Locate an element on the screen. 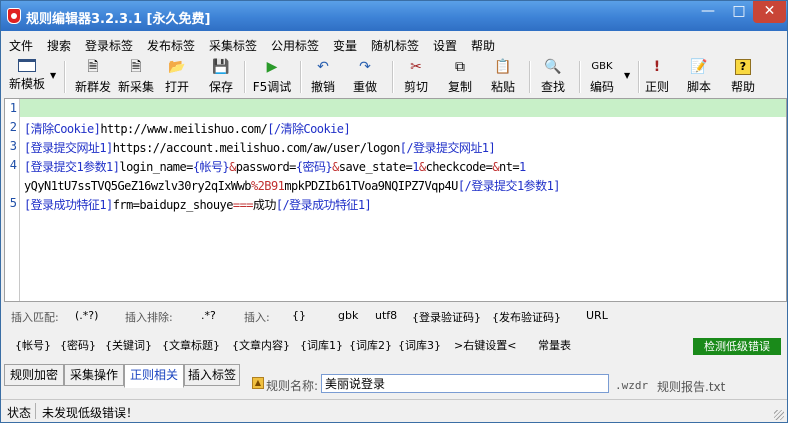  insert-exclude-label: 插入排除: is located at coordinates (149, 317).